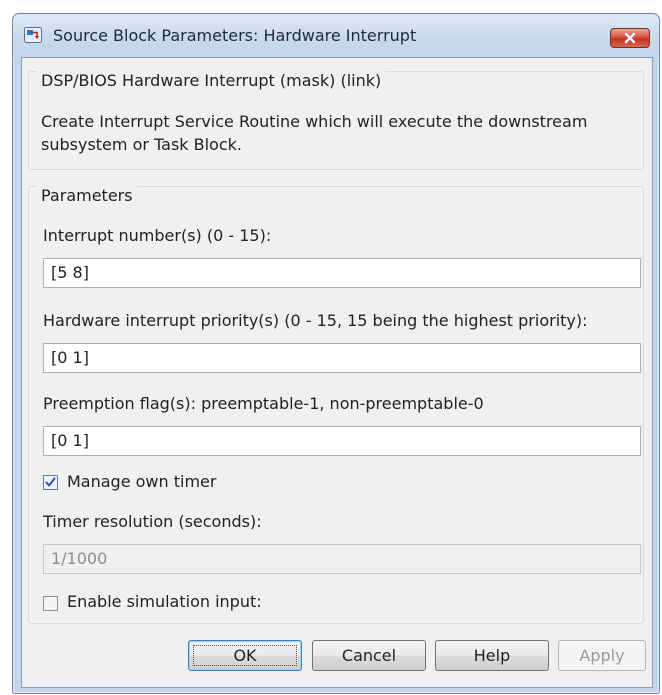 Image resolution: width=662 pixels, height=695 pixels. I want to click on timer-resolution-label: Timer resolution (seconds):, so click(152, 521).